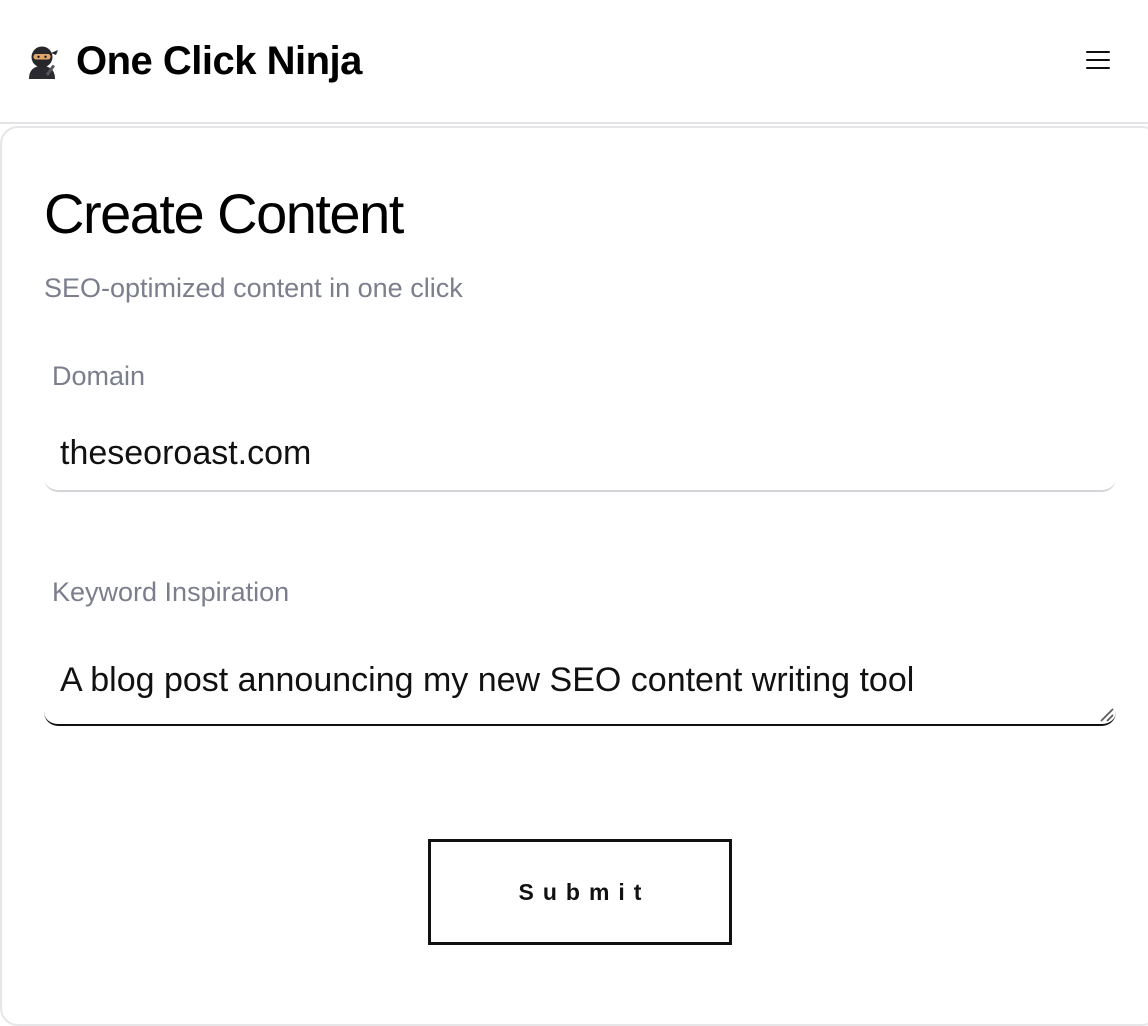 The width and height of the screenshot is (1148, 1026). What do you see at coordinates (580, 892) in the screenshot?
I see `submit-button: Submit` at bounding box center [580, 892].